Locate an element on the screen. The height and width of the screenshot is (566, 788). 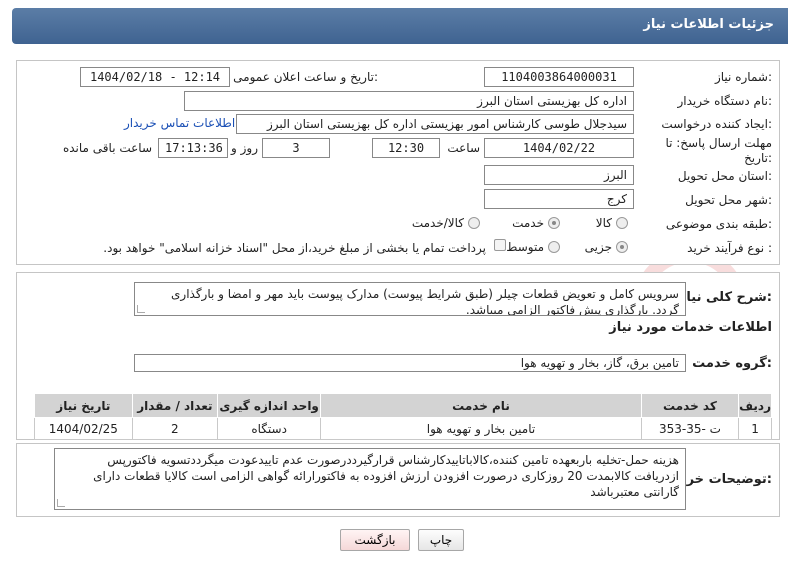
category-label: طبقه بندی موضوعی: is located at coordinates (718, 224).